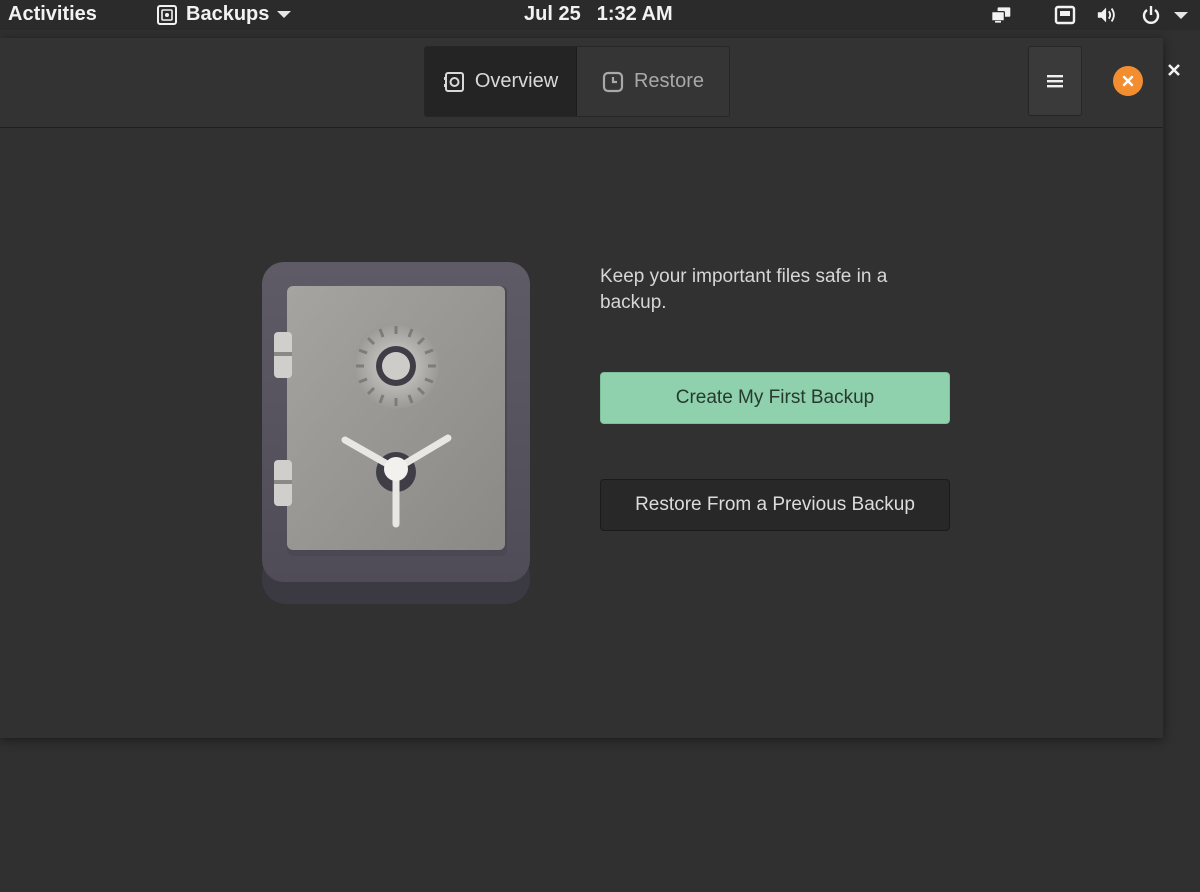 The image size is (1200, 892). I want to click on top-panel: Activities Backups Jul 25 1:32 AM, so click(600, 15).